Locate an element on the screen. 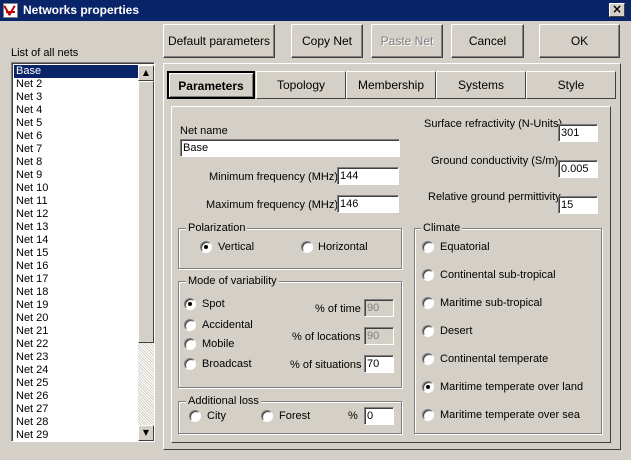 This screenshot has height=460, width=631. accidental-radio is located at coordinates (190, 325).